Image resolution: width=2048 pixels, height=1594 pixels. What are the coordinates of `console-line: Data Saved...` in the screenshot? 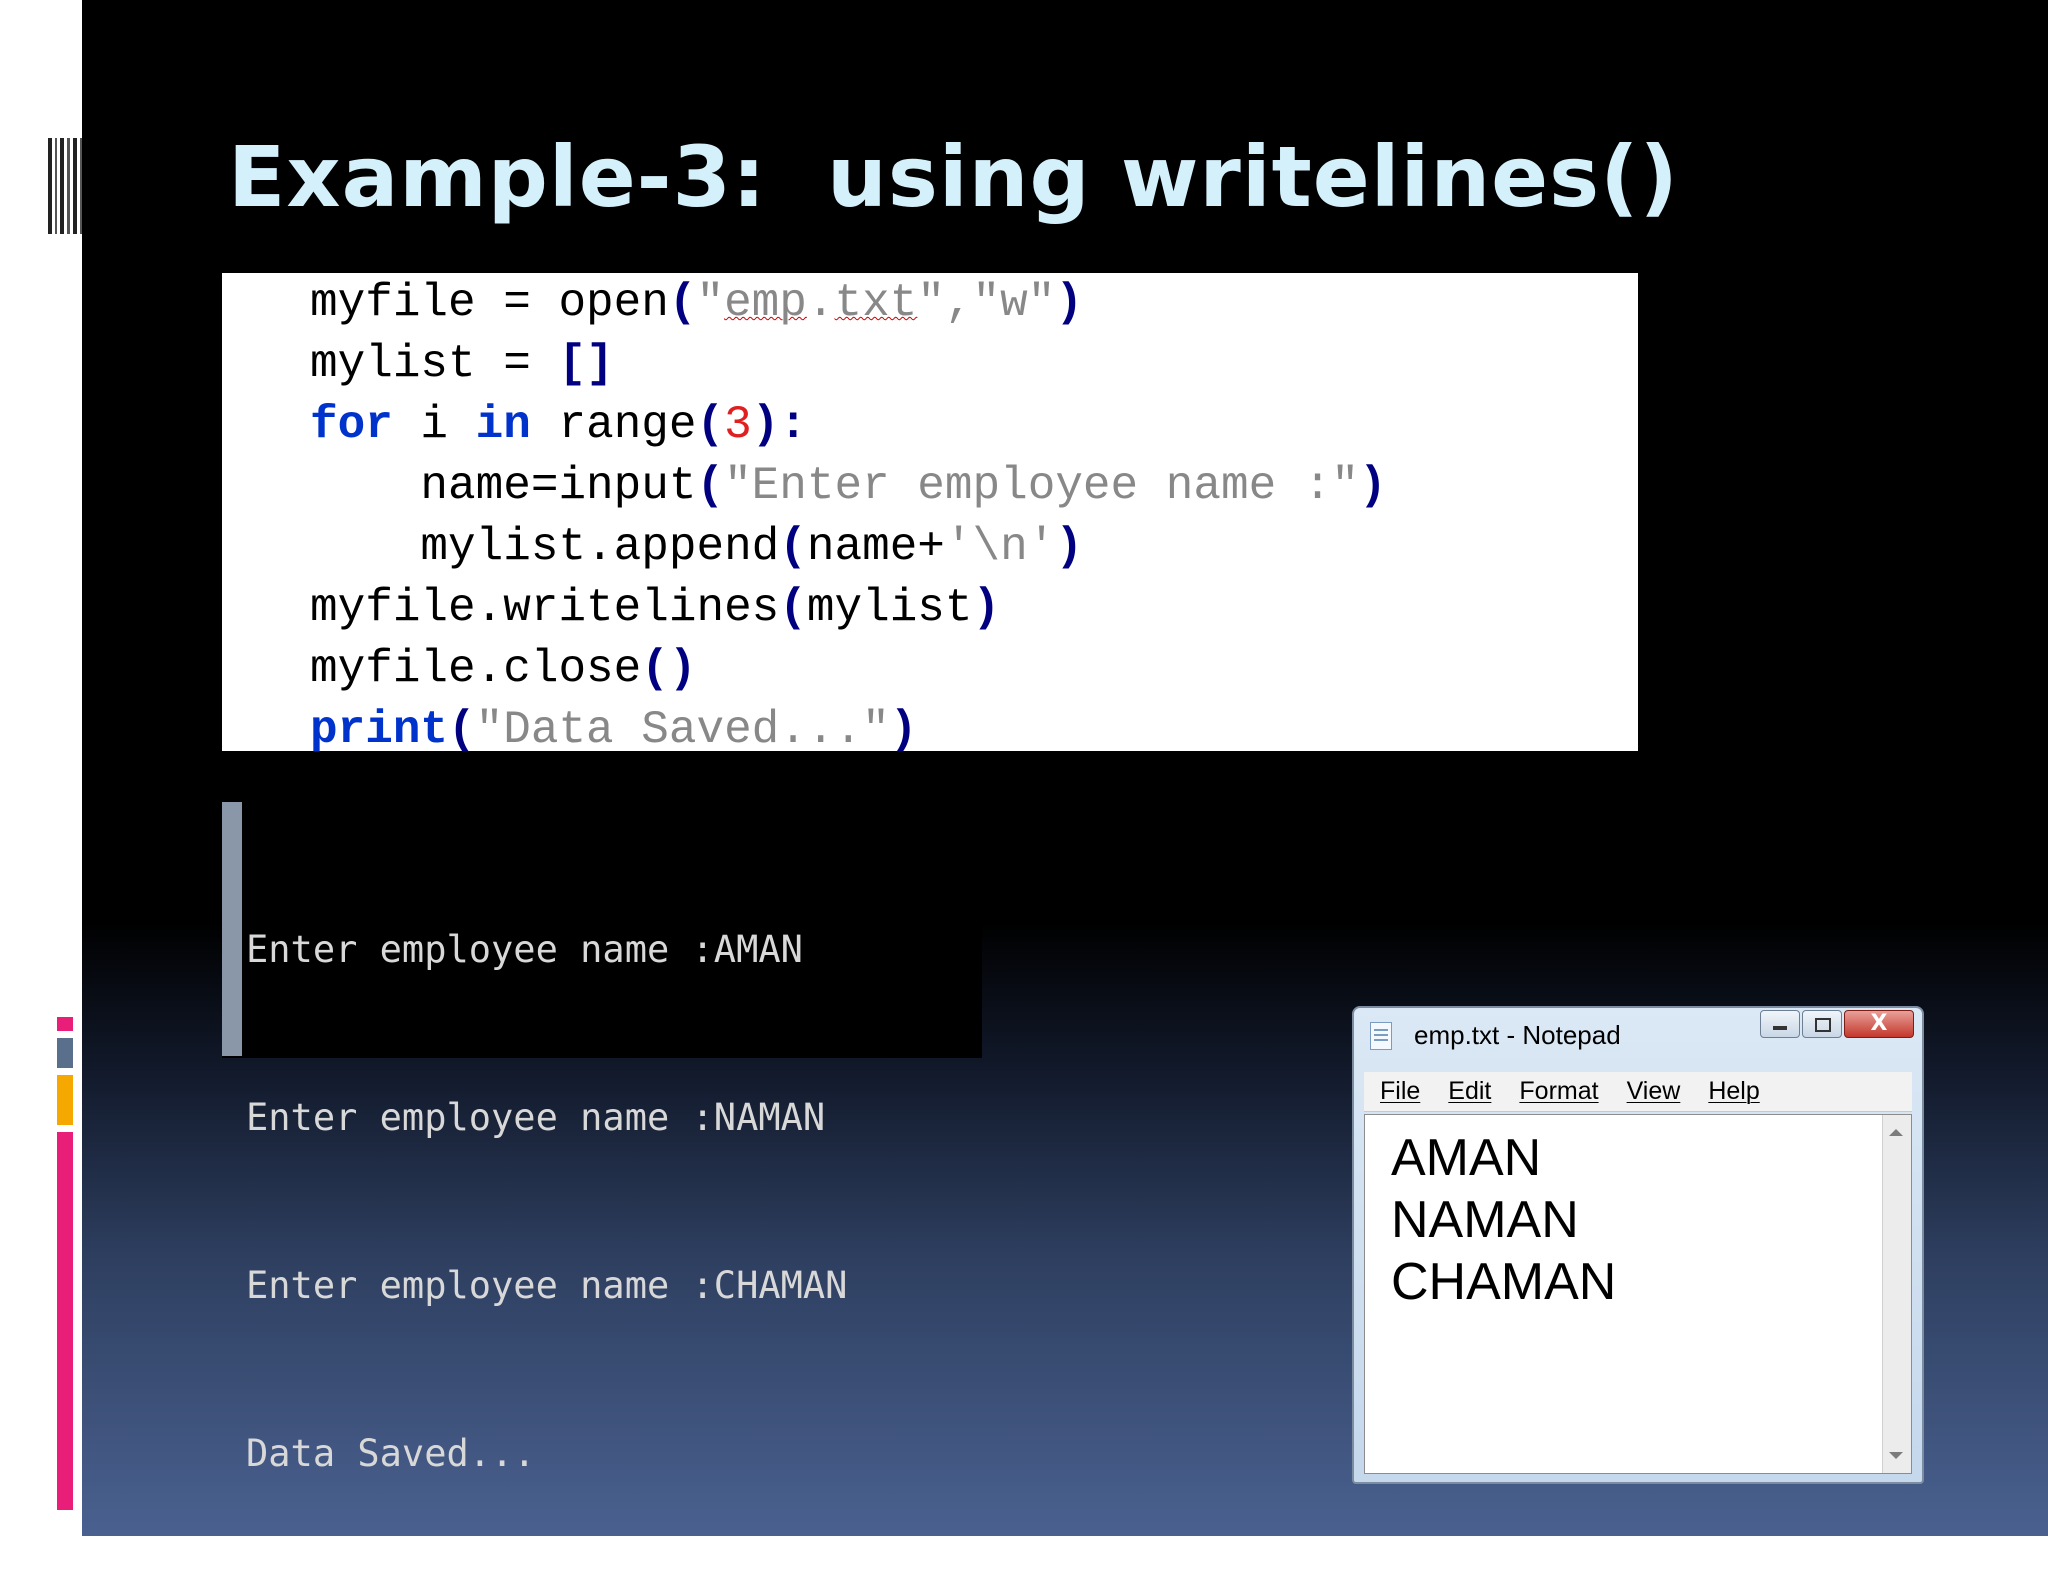 It's located at (391, 1453).